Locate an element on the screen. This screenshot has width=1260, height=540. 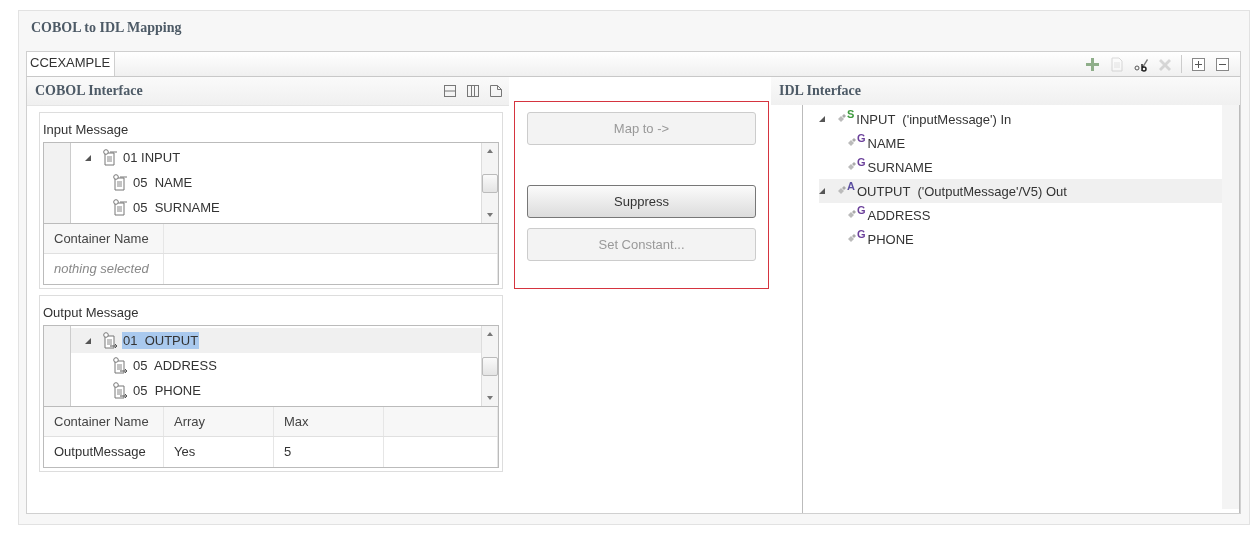
tree-item: 01 OUTPUT is located at coordinates (161, 340).